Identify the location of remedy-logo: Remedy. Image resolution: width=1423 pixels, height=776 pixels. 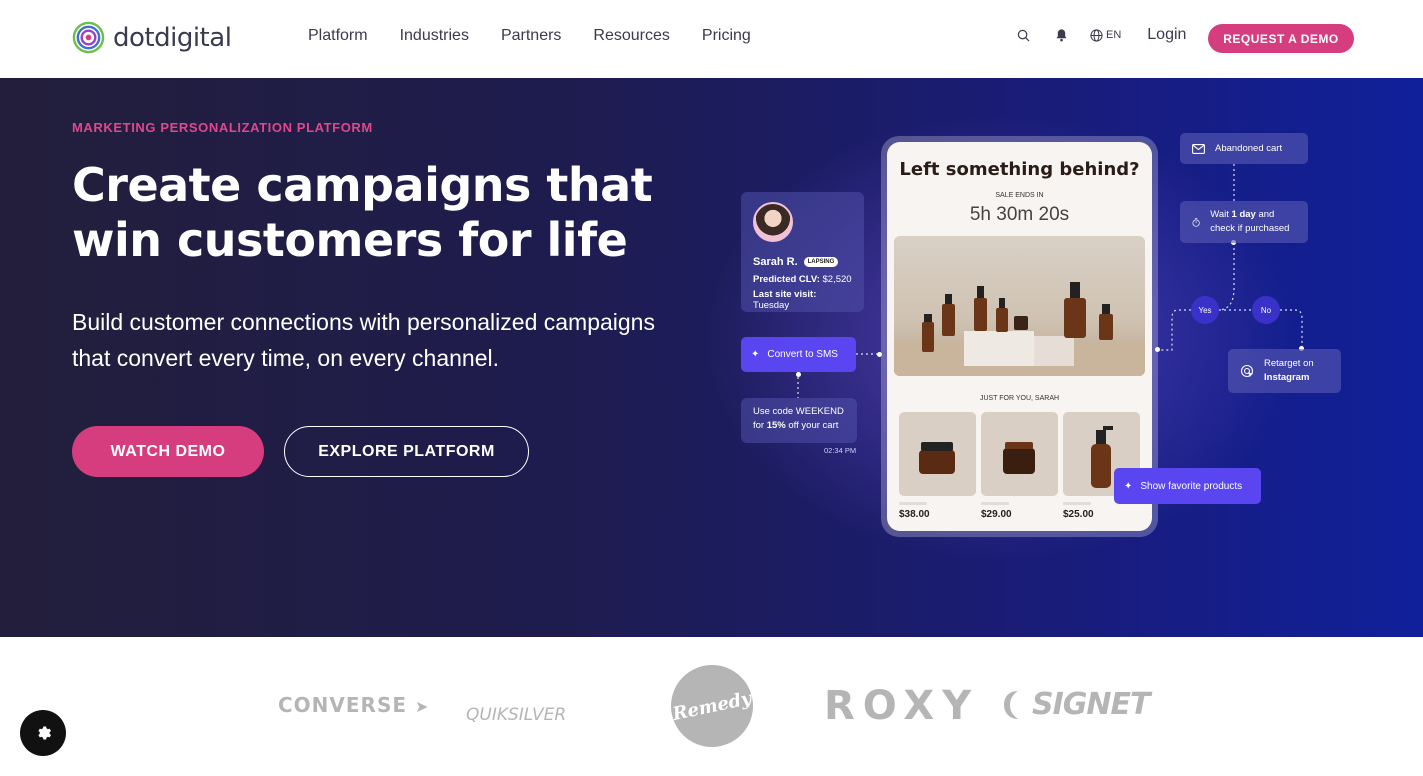
(712, 706).